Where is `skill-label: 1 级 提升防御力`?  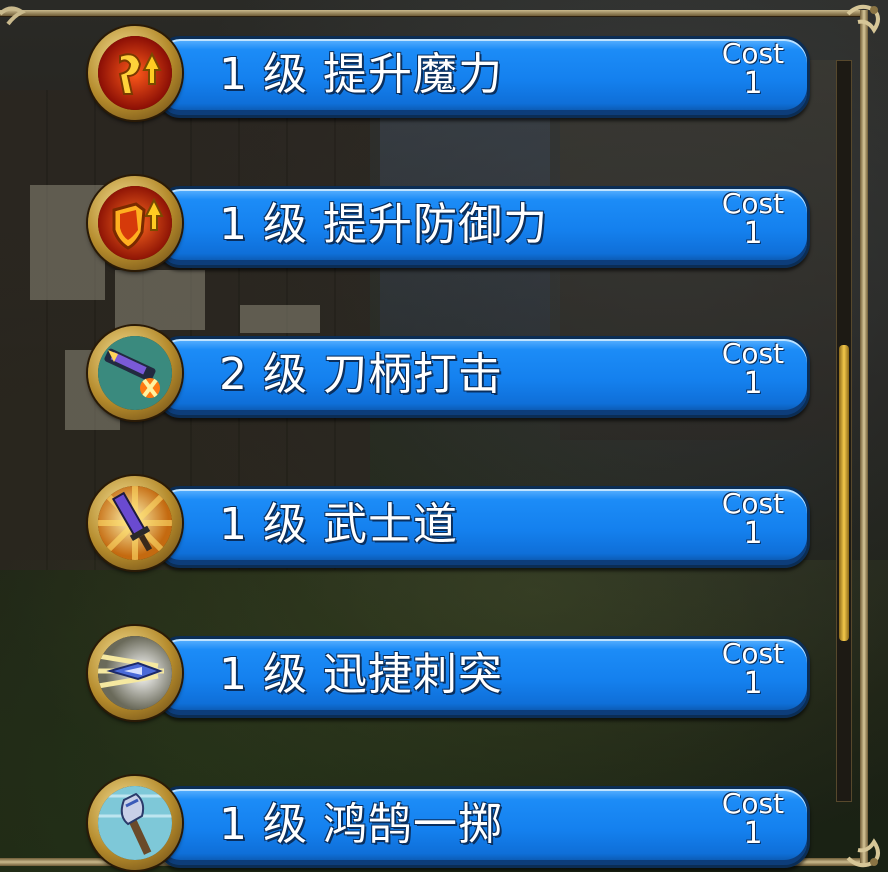
skill-label: 1 级 提升防御力 is located at coordinates (383, 225).